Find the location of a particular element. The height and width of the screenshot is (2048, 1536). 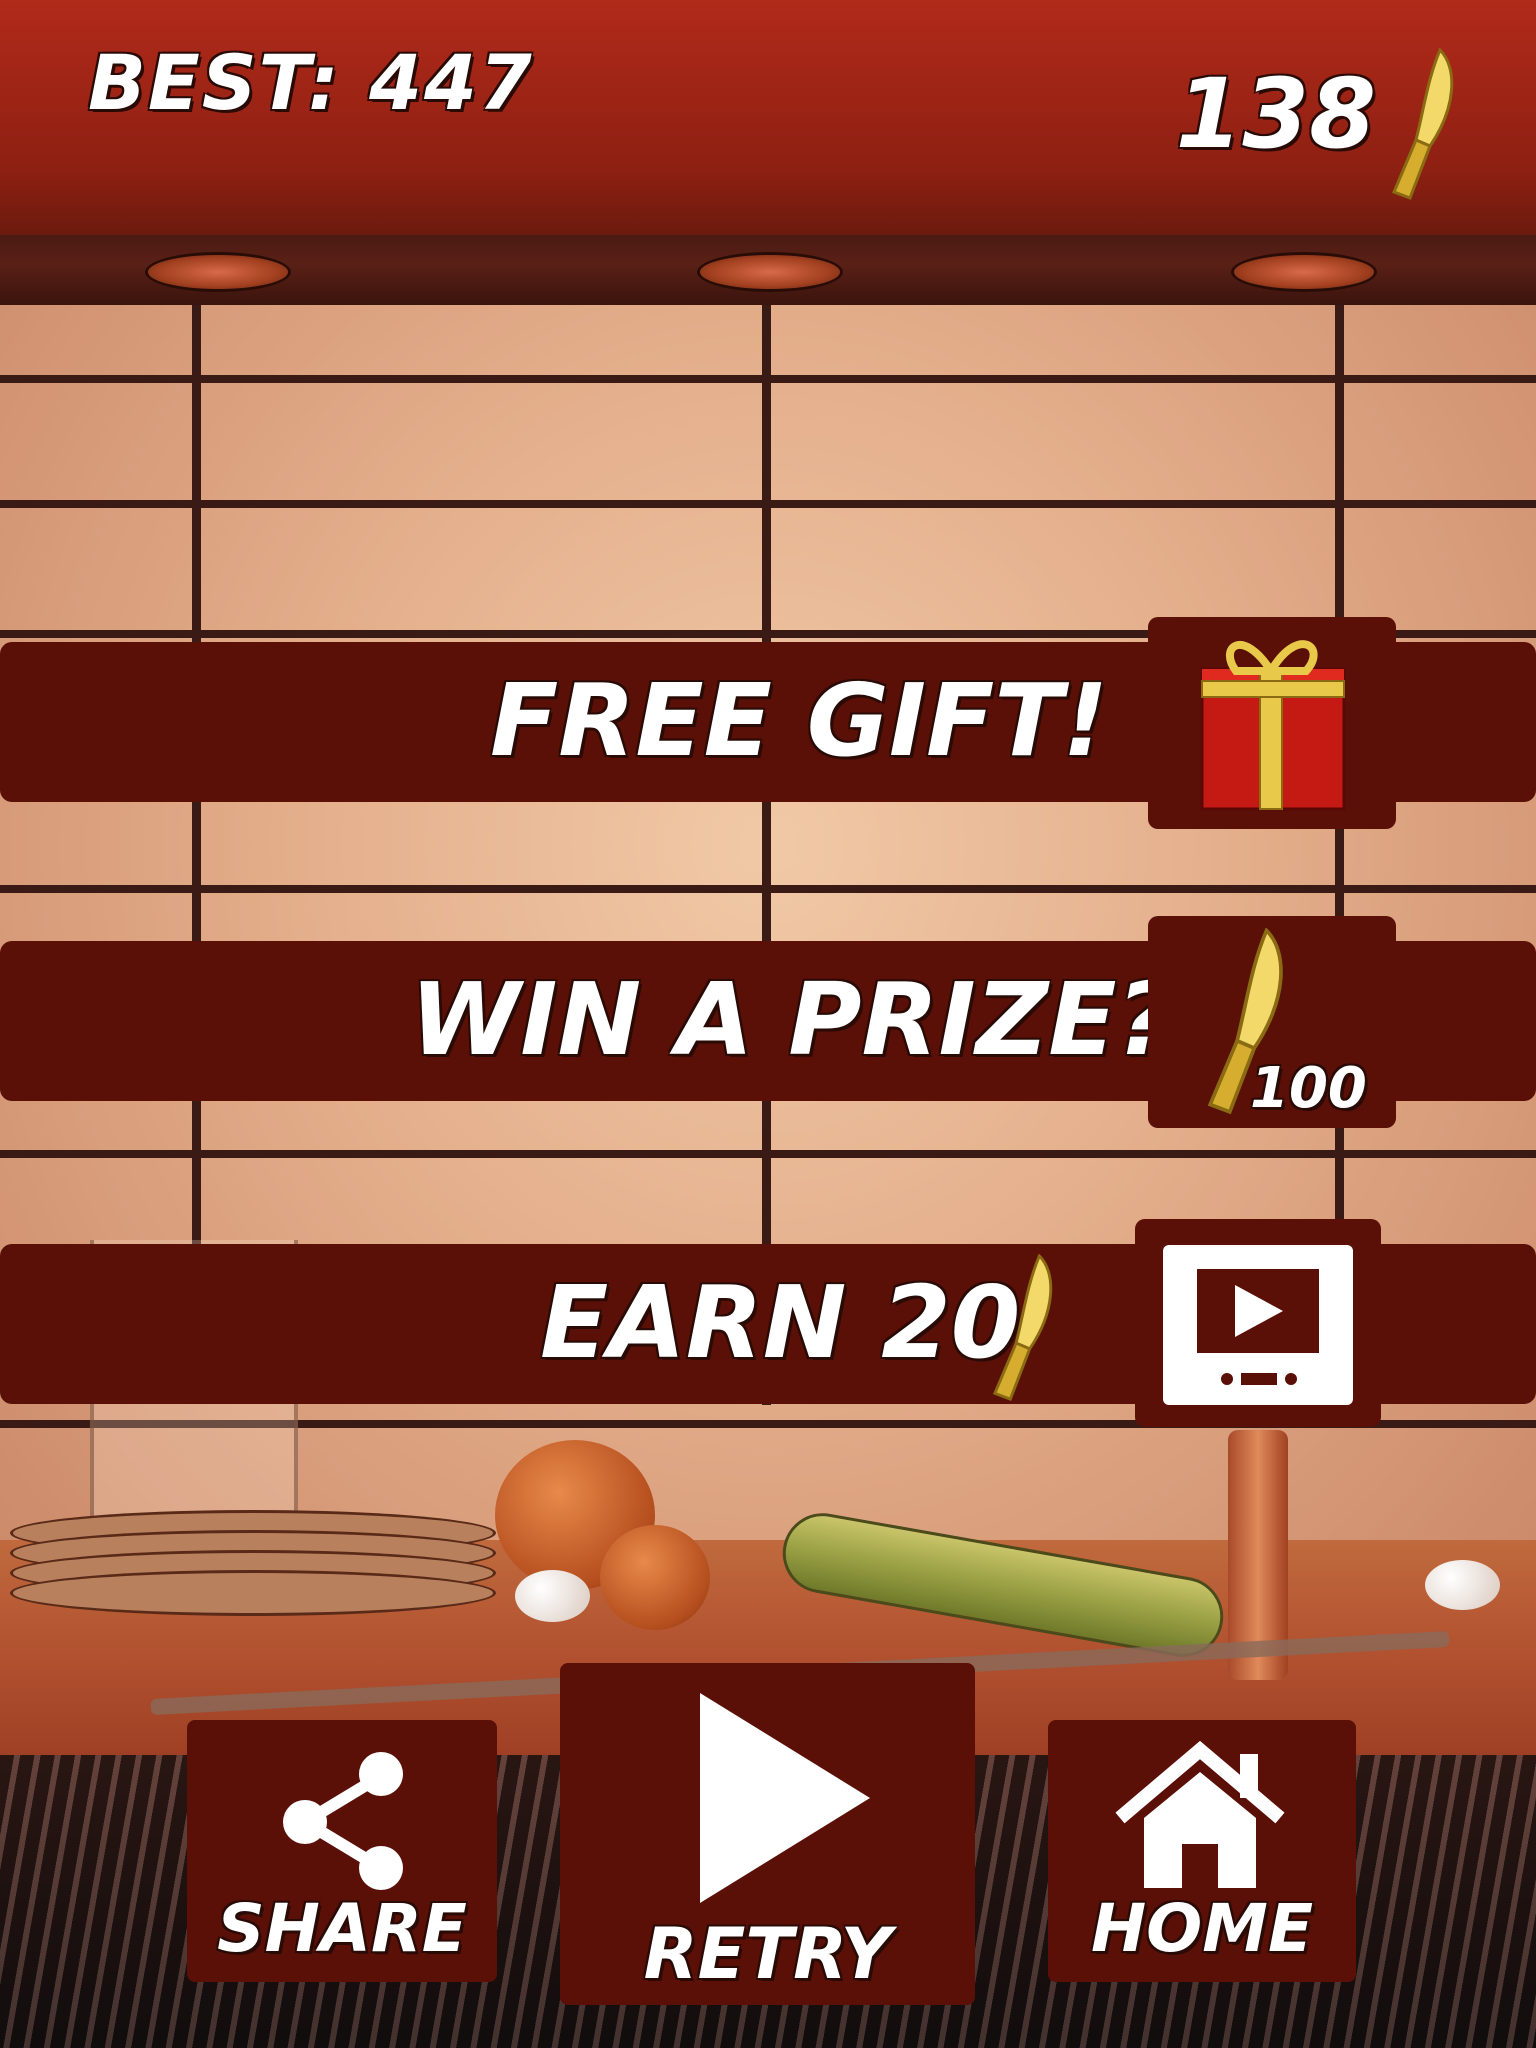

free-gift-label: FREE GIFT! is located at coordinates (799, 720).